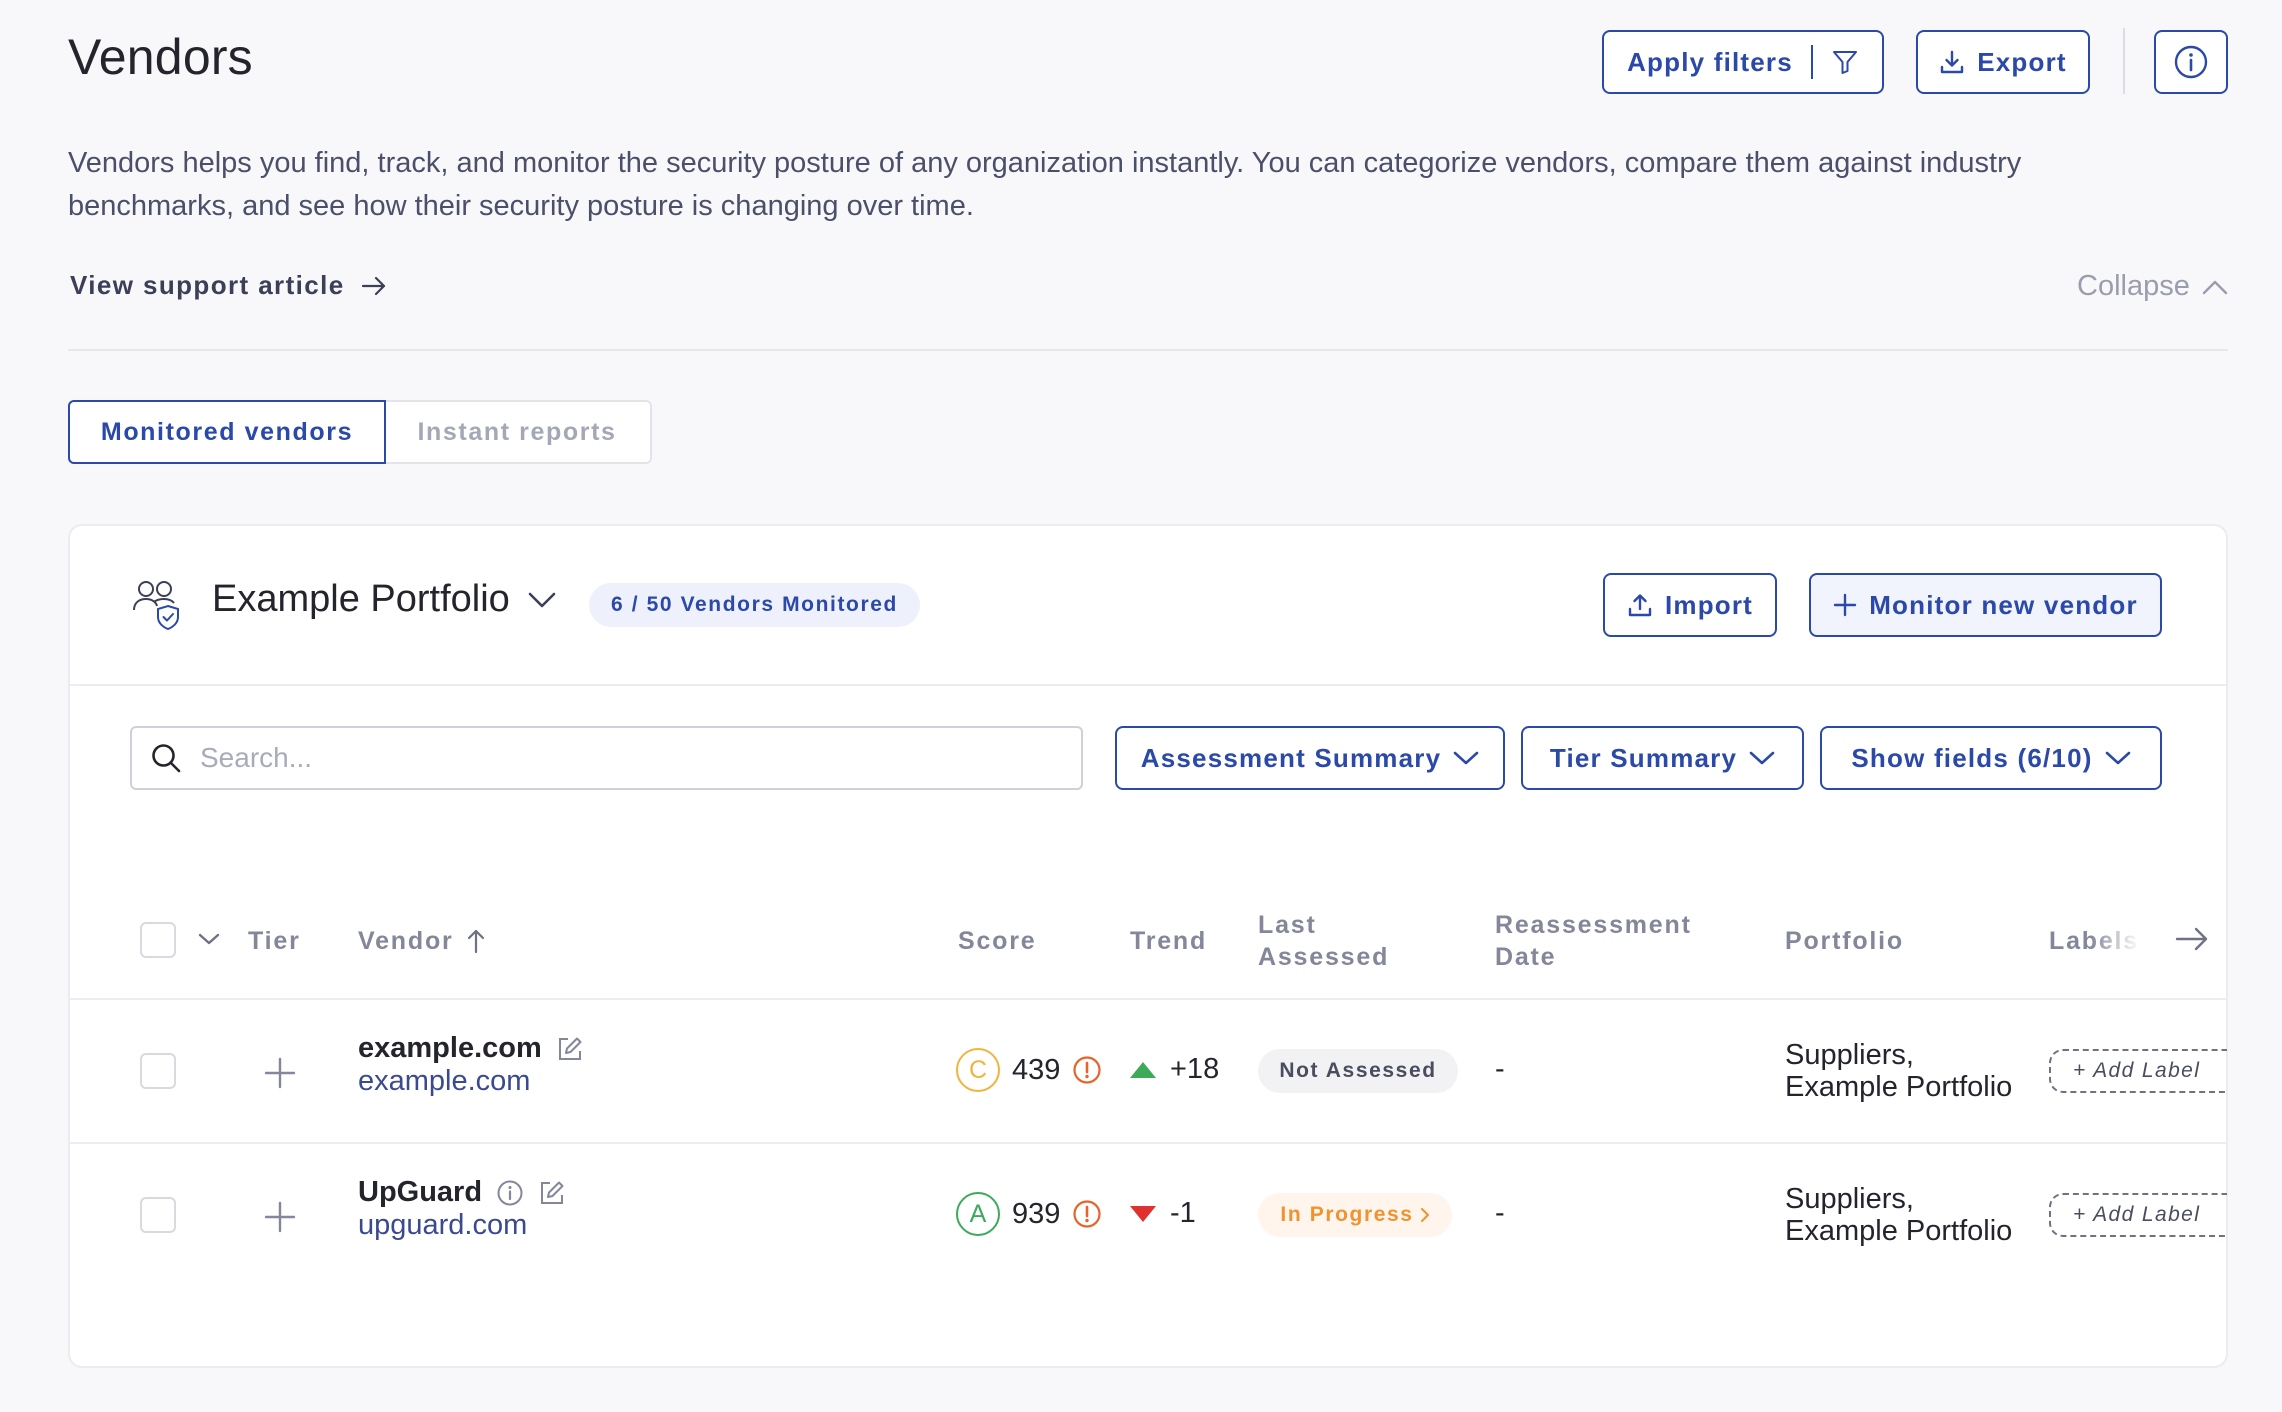 This screenshot has height=1412, width=2282. What do you see at coordinates (450, 1048) in the screenshot?
I see `vendor-name: example.com` at bounding box center [450, 1048].